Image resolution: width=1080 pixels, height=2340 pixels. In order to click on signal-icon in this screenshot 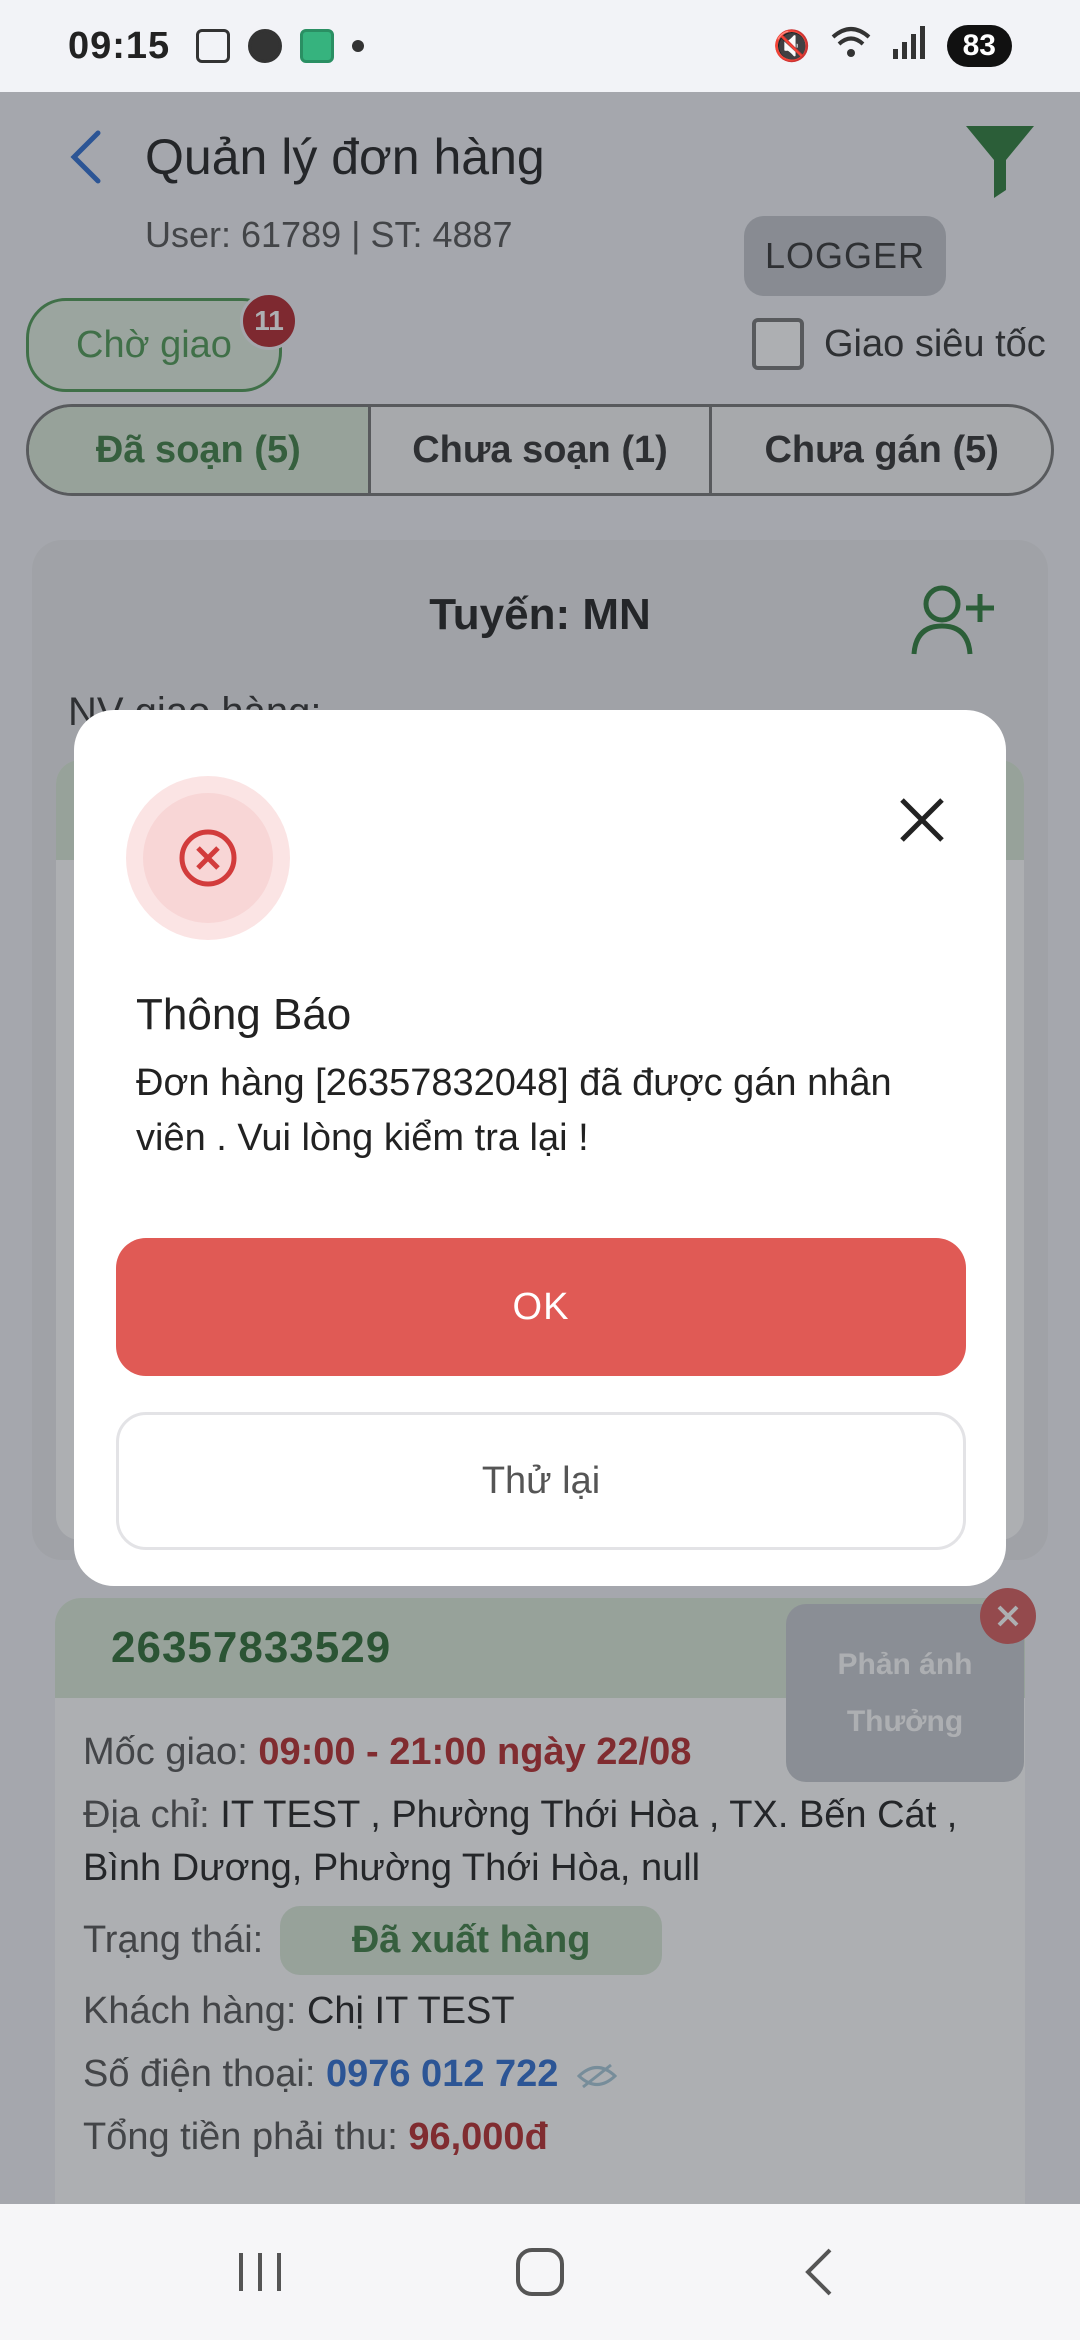, I will do `click(909, 46)`.